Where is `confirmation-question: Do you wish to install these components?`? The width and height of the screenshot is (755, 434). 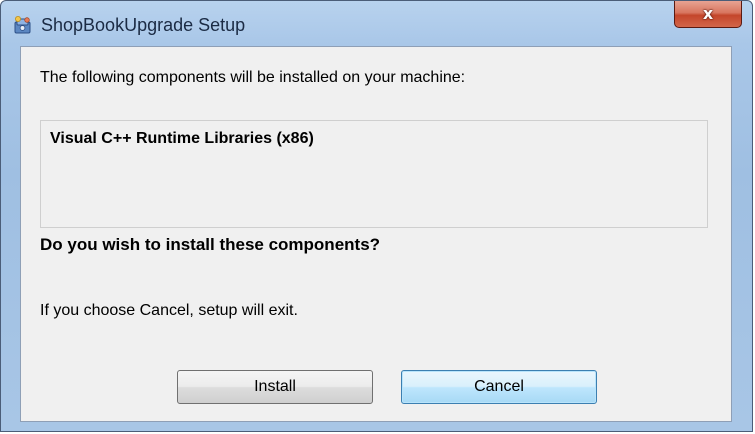
confirmation-question: Do you wish to install these components? is located at coordinates (210, 244).